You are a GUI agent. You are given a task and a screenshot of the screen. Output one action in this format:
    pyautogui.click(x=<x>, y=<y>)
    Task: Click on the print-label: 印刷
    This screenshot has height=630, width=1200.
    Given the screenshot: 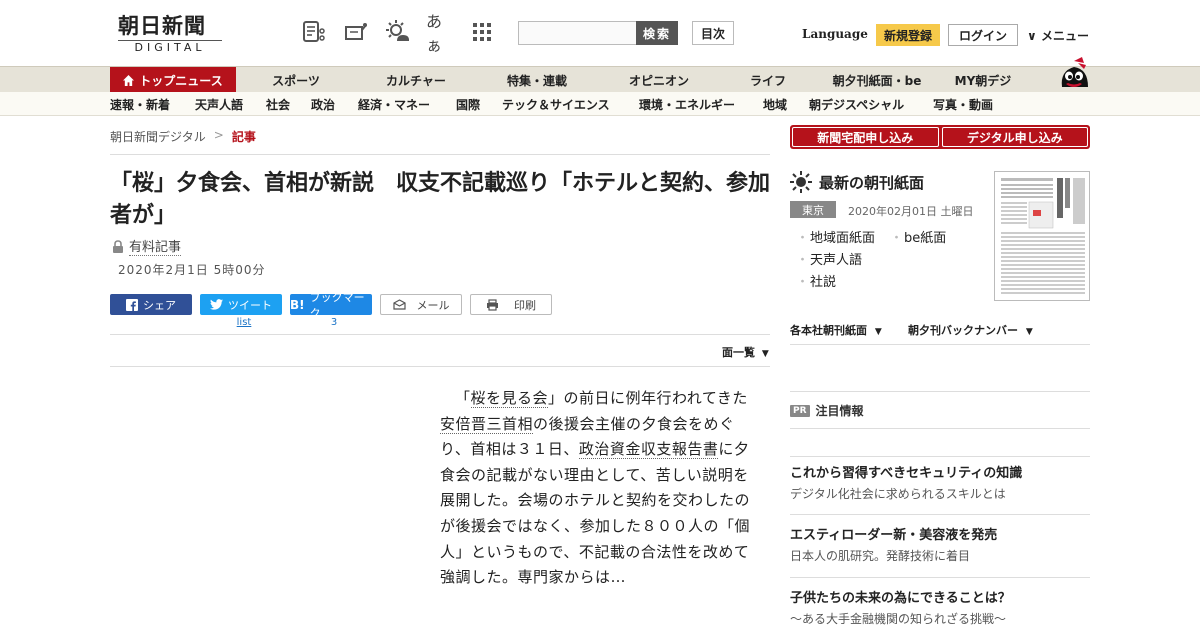 What is the action you would take?
    pyautogui.click(x=525, y=305)
    